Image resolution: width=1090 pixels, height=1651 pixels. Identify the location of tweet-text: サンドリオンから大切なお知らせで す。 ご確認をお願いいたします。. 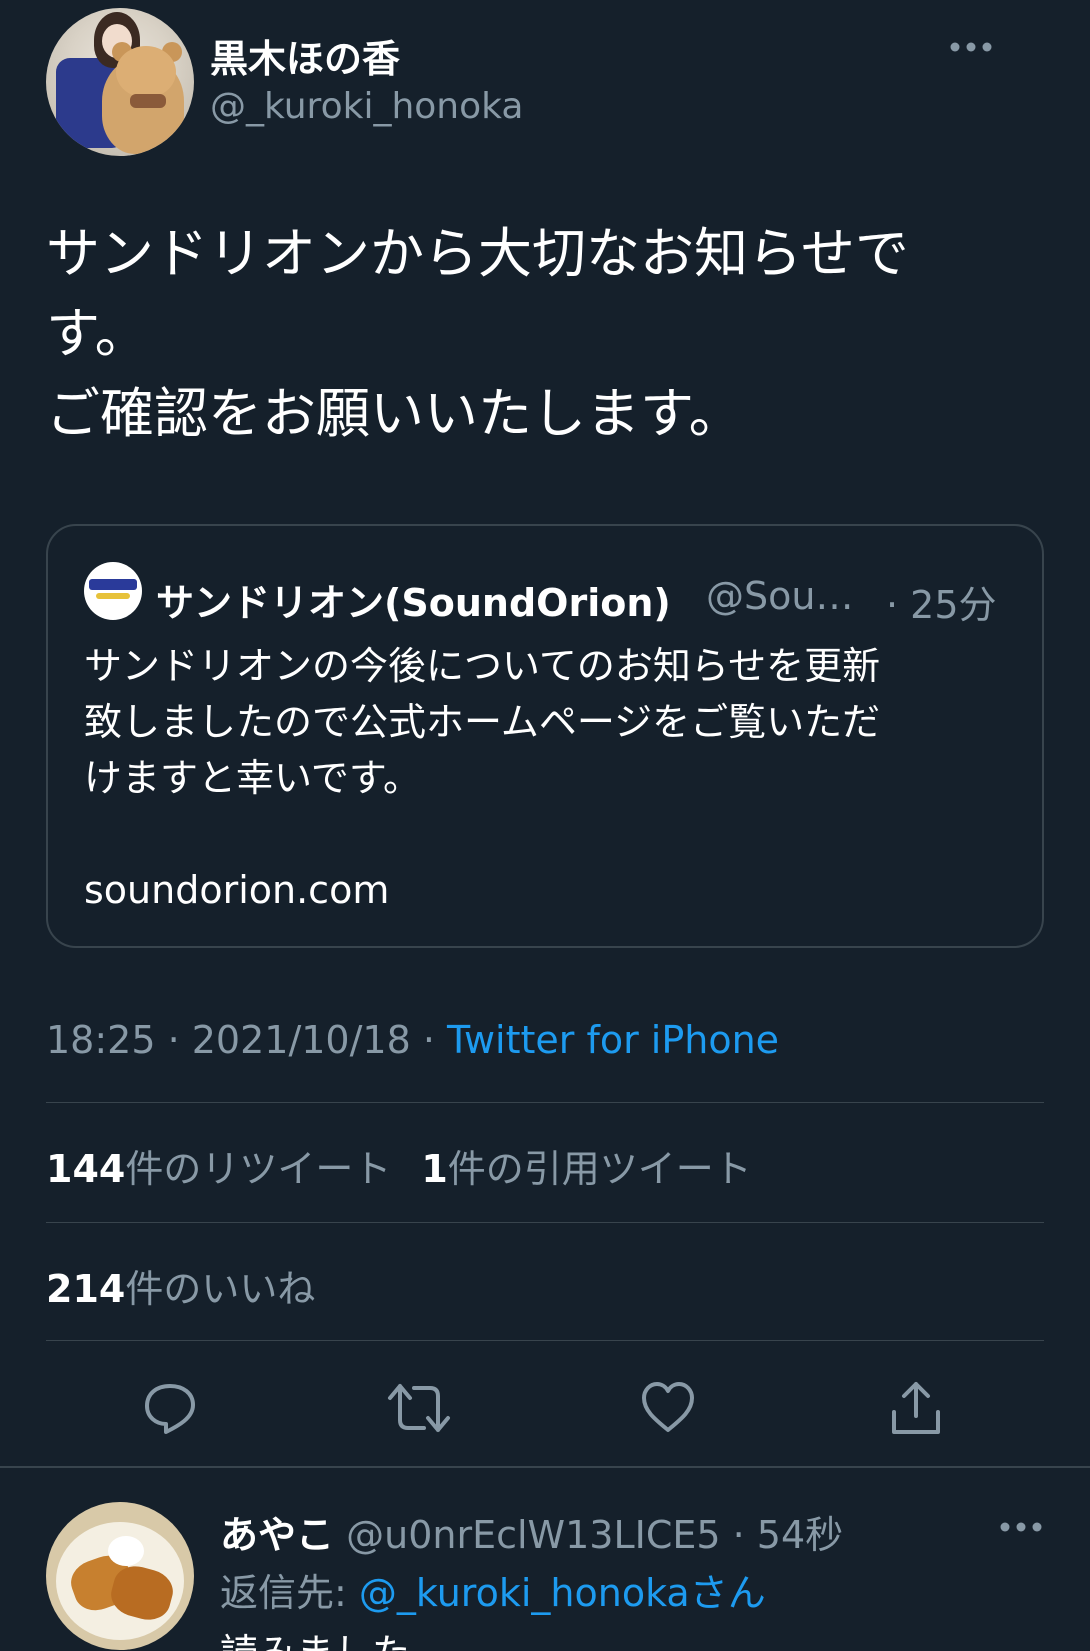
(477, 333).